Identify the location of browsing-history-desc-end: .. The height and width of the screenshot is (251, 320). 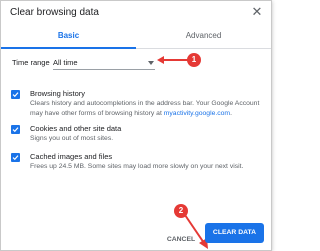
(231, 113).